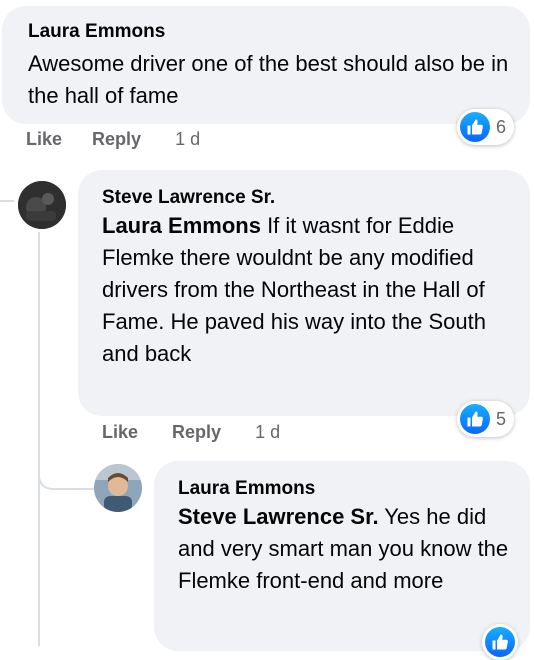  I want to click on reaction-count: 5, so click(501, 418).